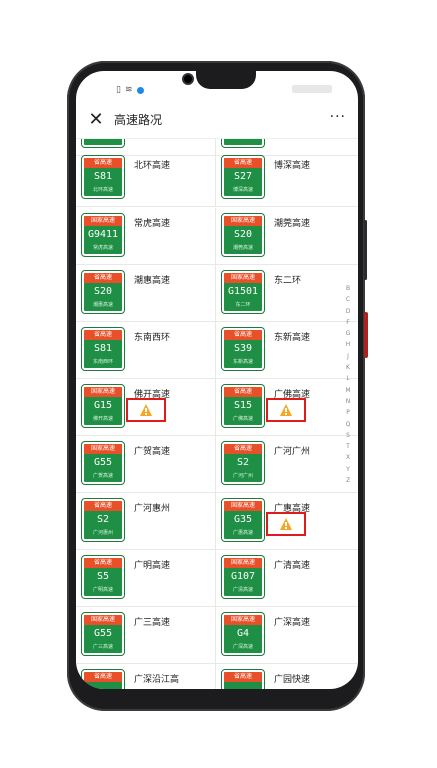 The image size is (437, 768). Describe the element at coordinates (285, 676) in the screenshot. I see `highway-item: 省高速 广园快速` at that location.